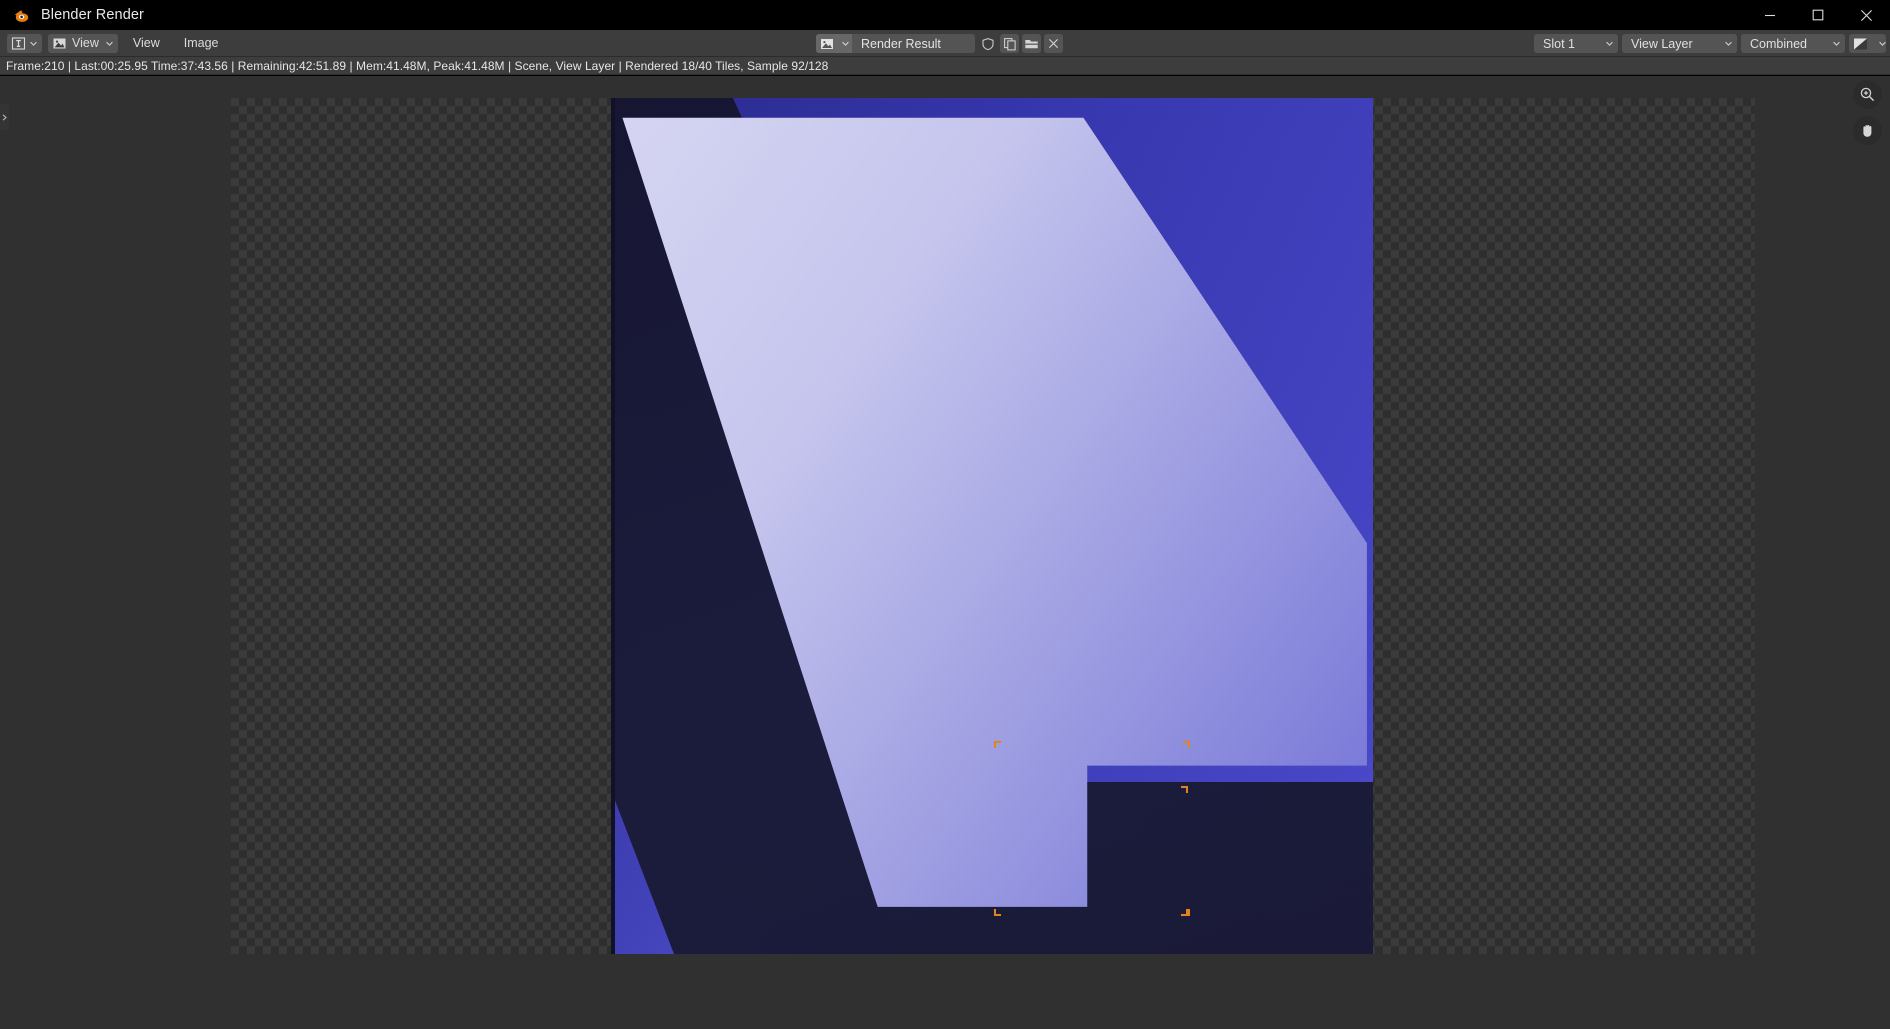 The image size is (1890, 1029). I want to click on image-datablock-selector: Render Result, so click(895, 43).